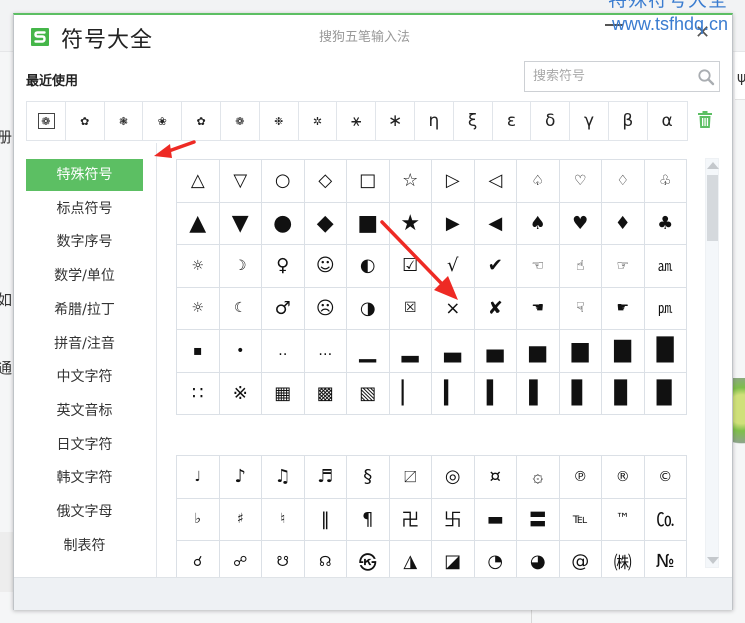  Describe the element at coordinates (198, 477) in the screenshot. I see `symbol-cell: ♩` at that location.